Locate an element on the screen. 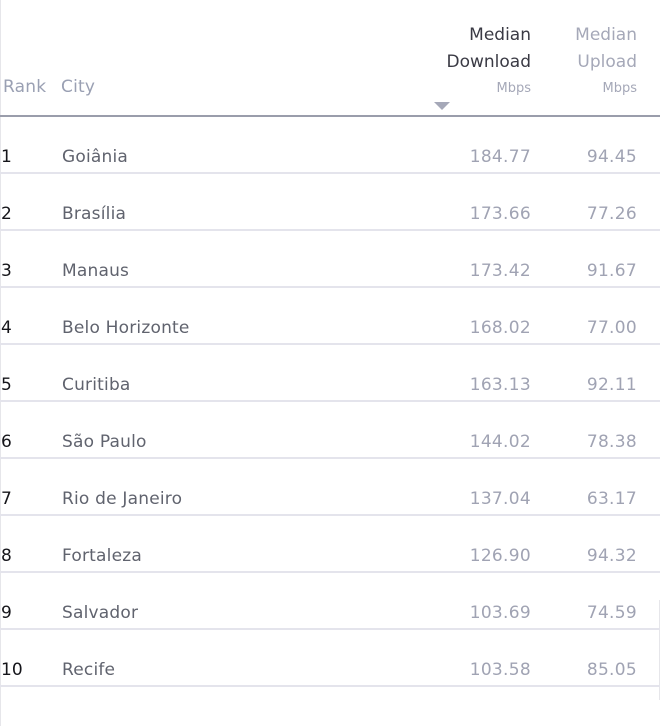  upload-cell: 94.32 is located at coordinates (611, 556).